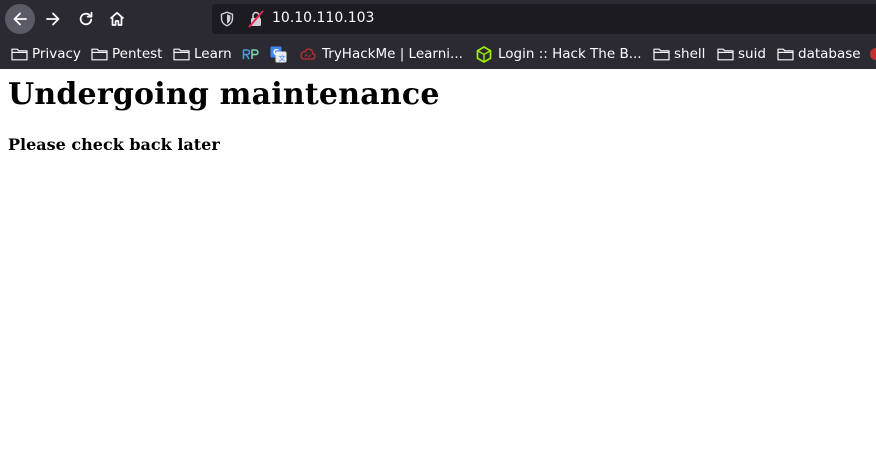 The image size is (876, 465). I want to click on tracking-shield-icon, so click(227, 21).